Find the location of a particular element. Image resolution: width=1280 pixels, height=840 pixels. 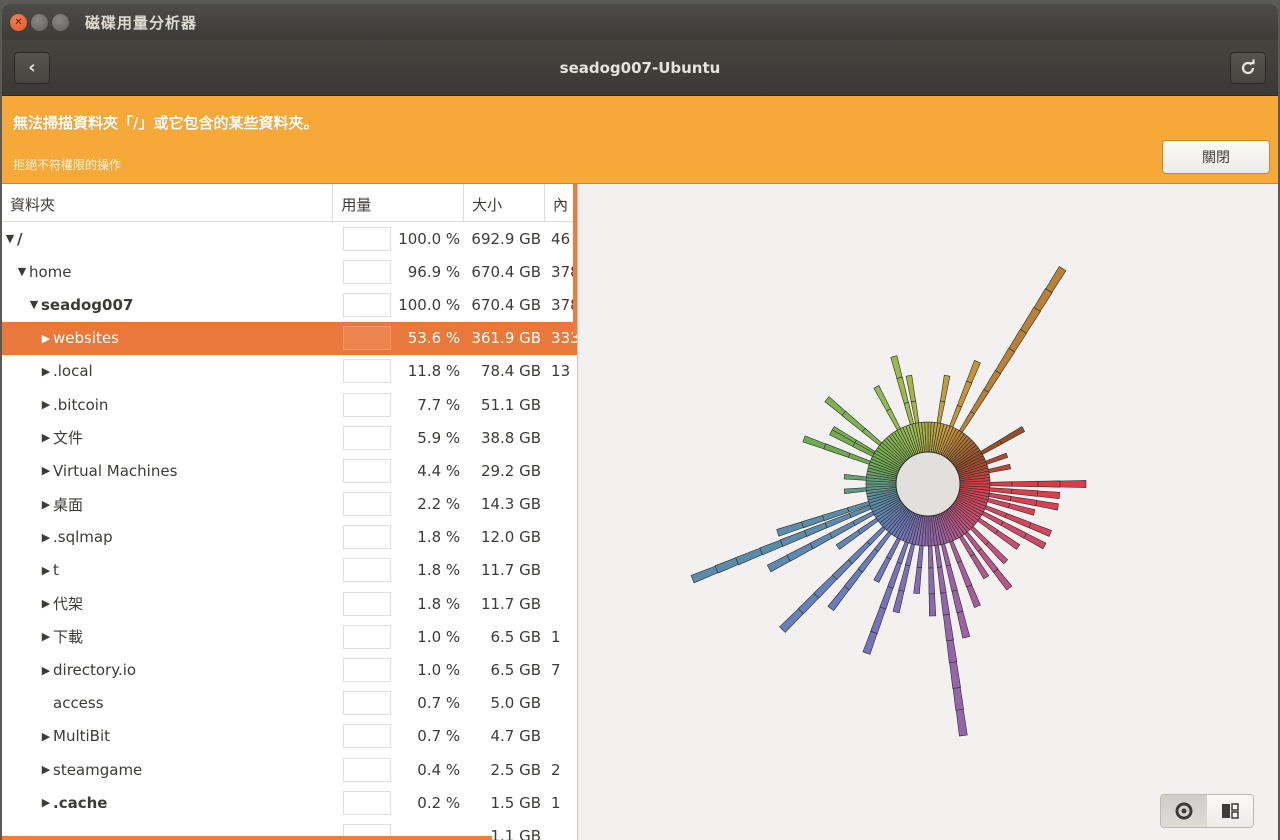

column-header-usage: 用量 is located at coordinates (399, 202).